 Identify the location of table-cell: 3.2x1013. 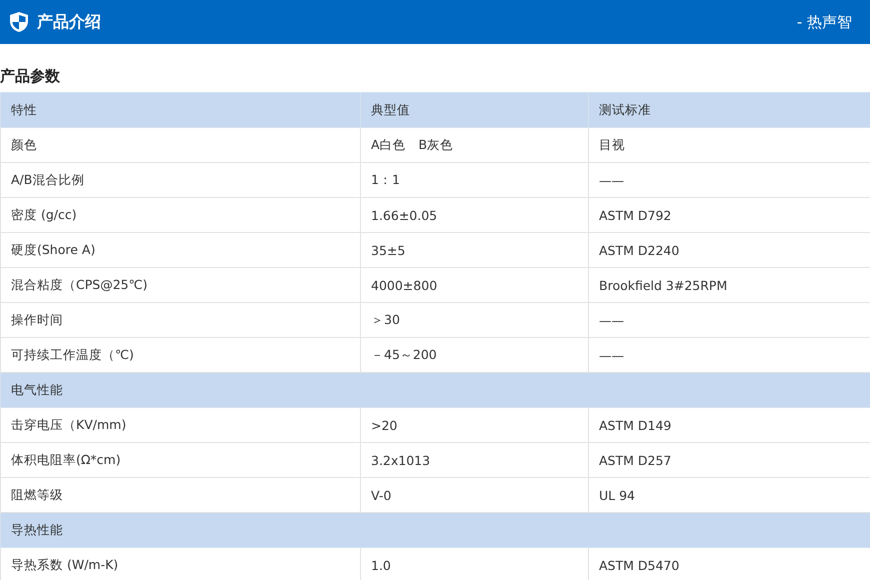
(474, 460).